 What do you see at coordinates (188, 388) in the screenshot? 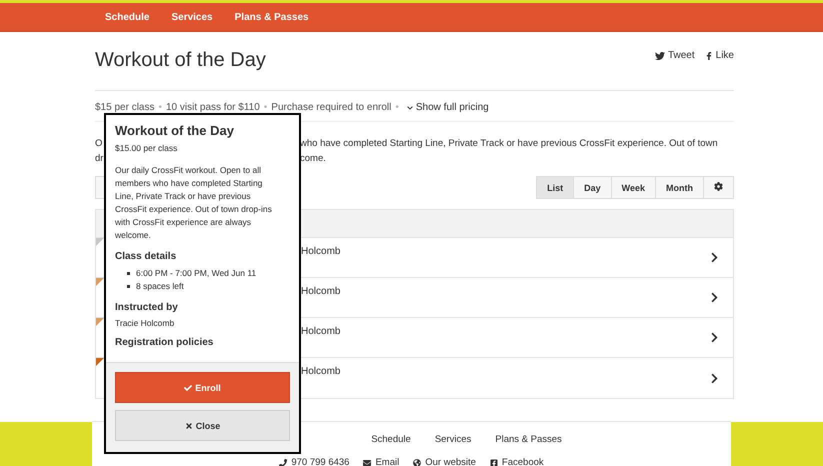
I see `check-icon` at bounding box center [188, 388].